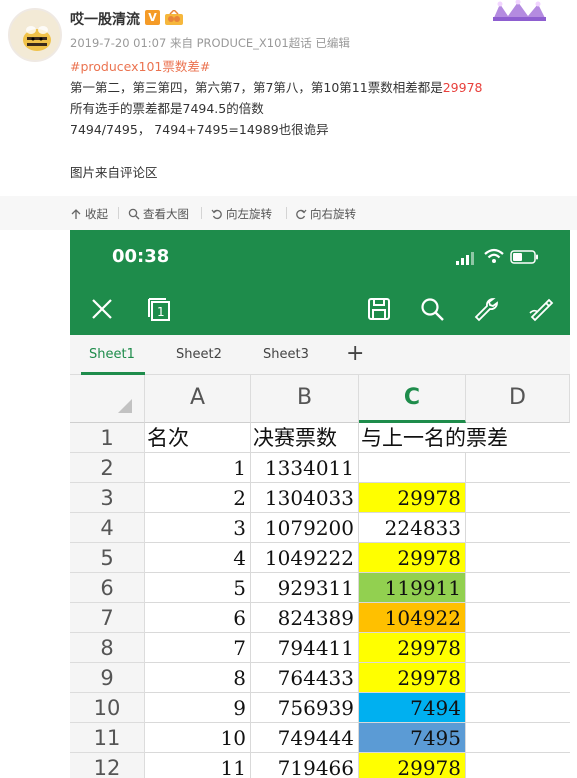 The width and height of the screenshot is (577, 778). I want to click on rotate-left-button: 向左旋转, so click(241, 214).